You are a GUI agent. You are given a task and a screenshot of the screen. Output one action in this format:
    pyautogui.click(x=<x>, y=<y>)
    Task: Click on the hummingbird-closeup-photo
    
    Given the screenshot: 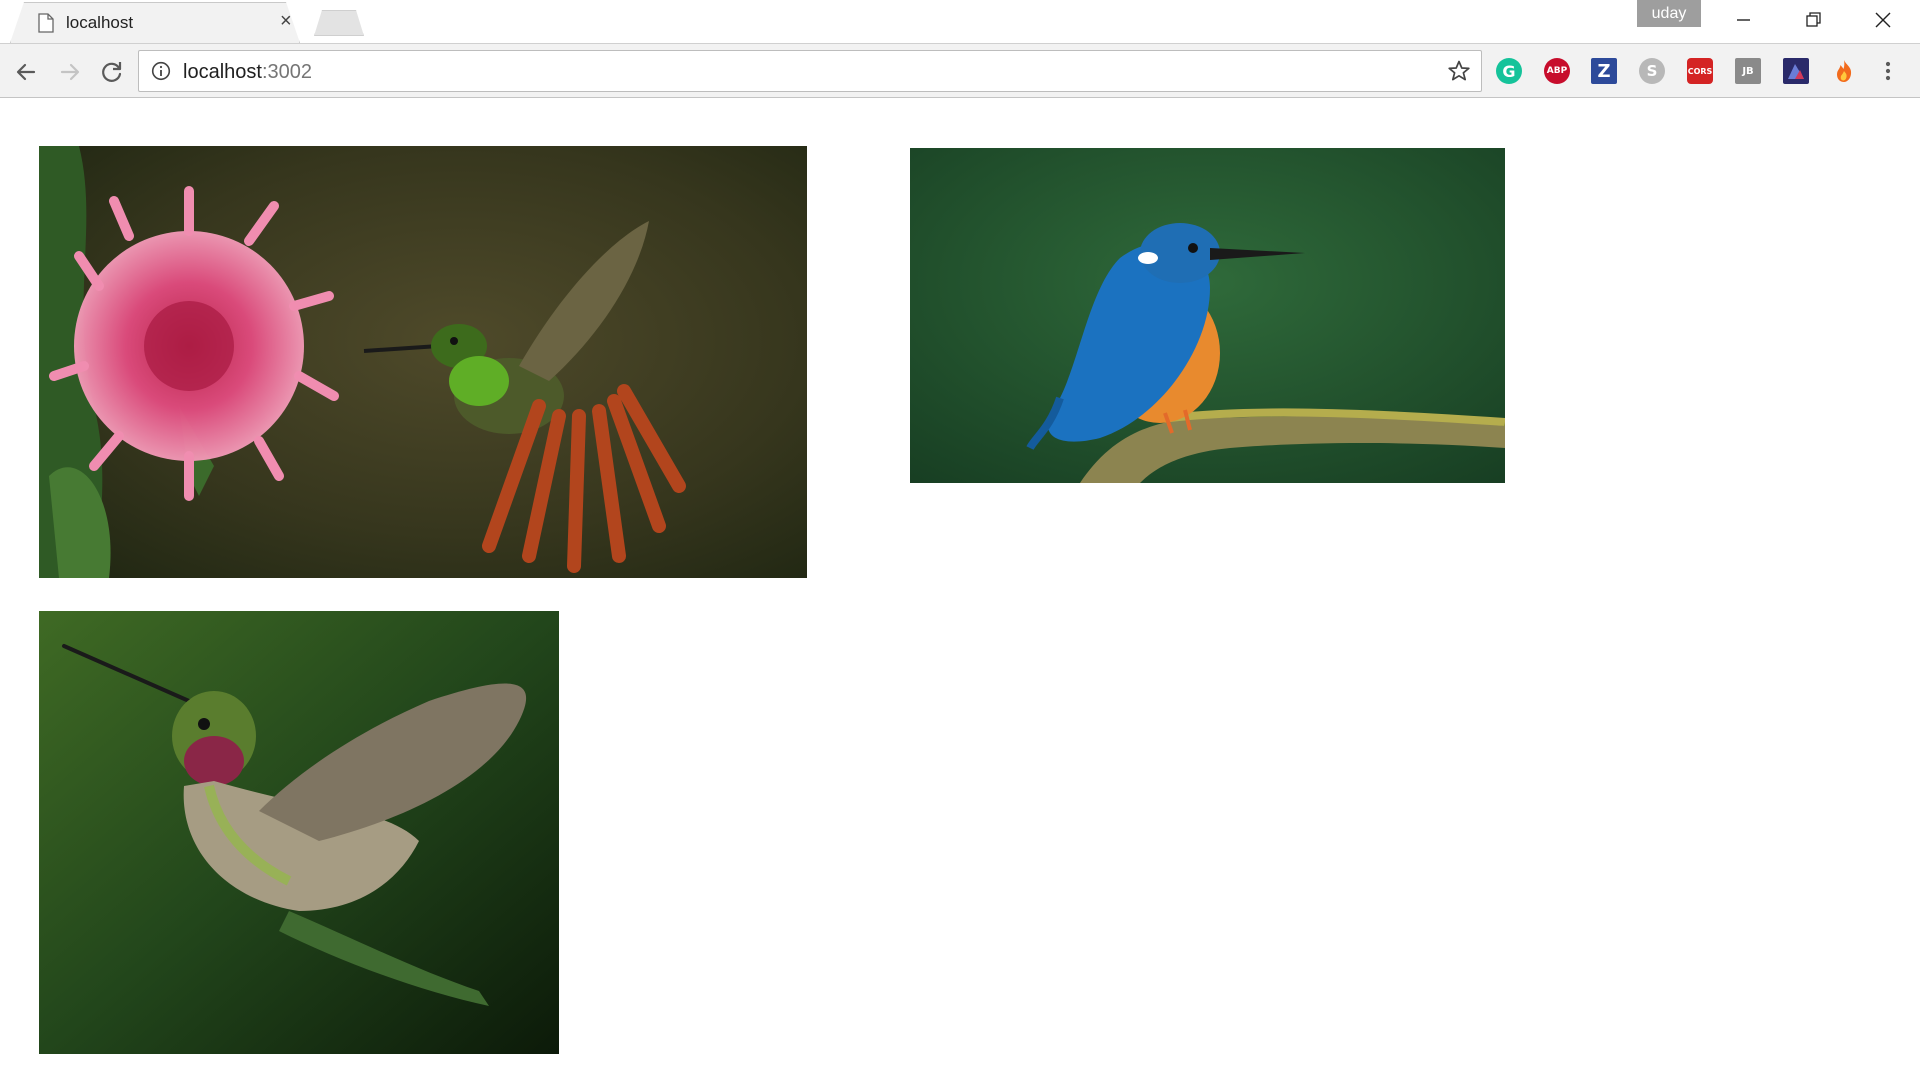 What is the action you would take?
    pyautogui.click(x=299, y=832)
    